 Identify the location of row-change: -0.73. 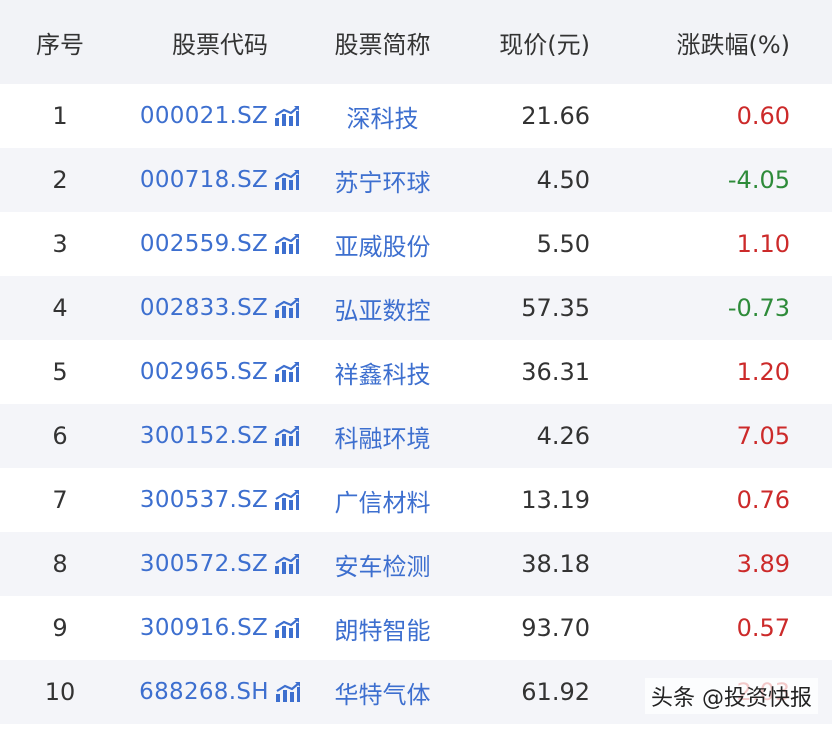
(758, 308).